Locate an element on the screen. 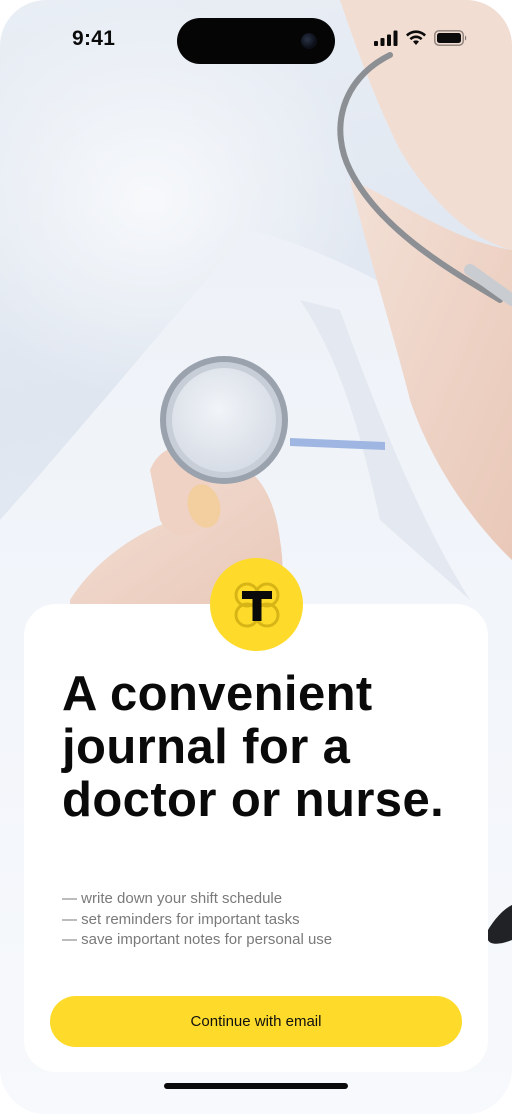 The width and height of the screenshot is (512, 1114). feature-item: — write down your shift schedule is located at coordinates (172, 898).